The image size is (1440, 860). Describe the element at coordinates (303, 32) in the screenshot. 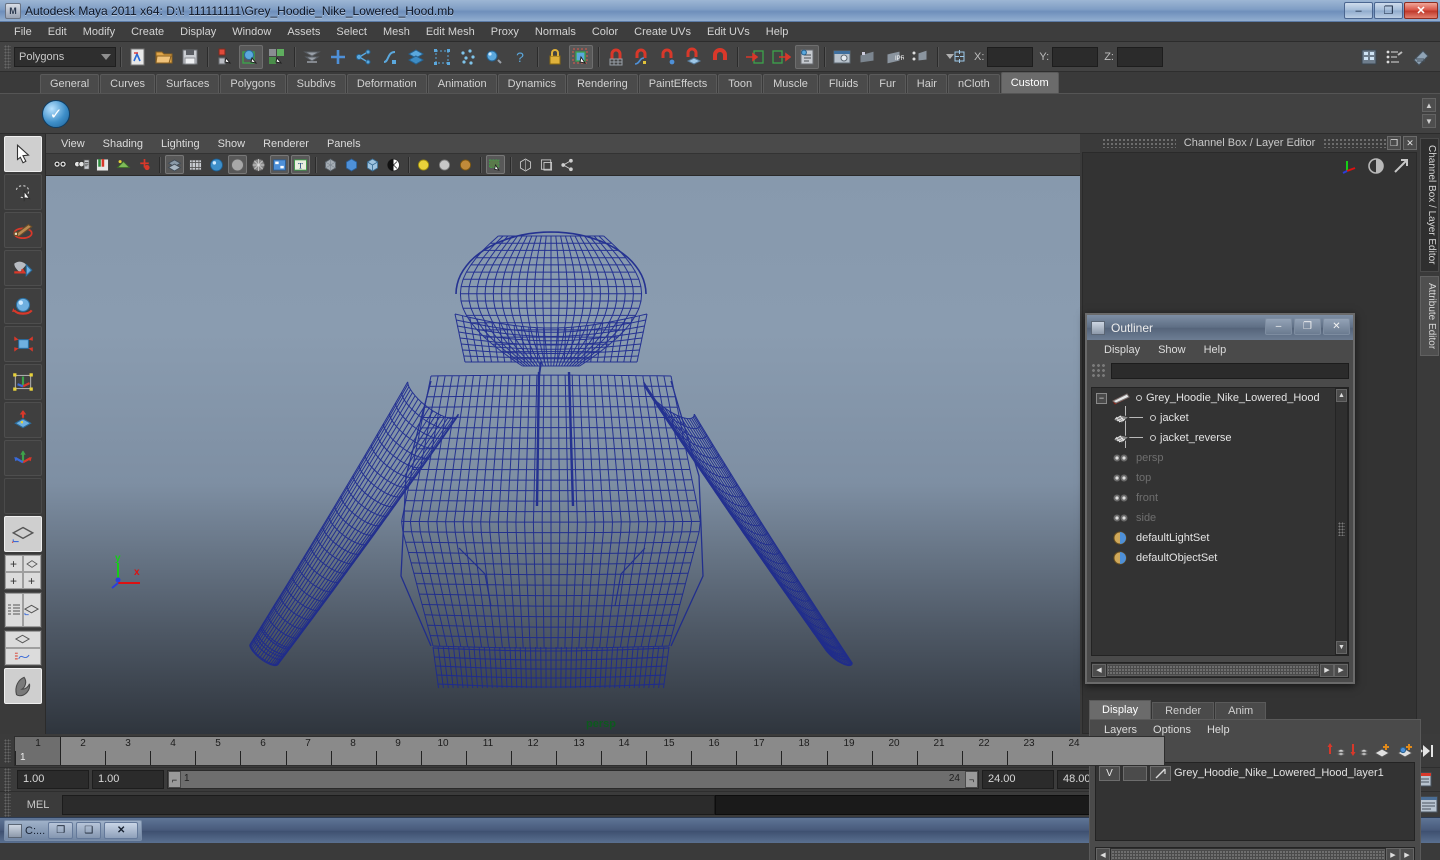

I see `menu-assets: Assets` at that location.